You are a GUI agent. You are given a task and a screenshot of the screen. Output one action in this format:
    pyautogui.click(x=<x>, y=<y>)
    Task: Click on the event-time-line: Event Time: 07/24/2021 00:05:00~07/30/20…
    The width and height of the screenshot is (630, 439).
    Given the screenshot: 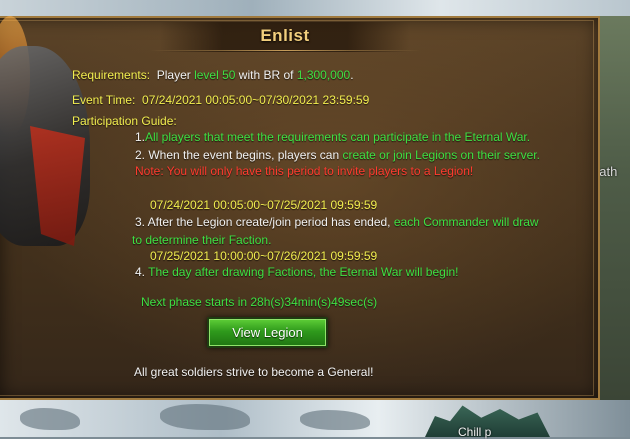 What is the action you would take?
    pyautogui.click(x=220, y=100)
    